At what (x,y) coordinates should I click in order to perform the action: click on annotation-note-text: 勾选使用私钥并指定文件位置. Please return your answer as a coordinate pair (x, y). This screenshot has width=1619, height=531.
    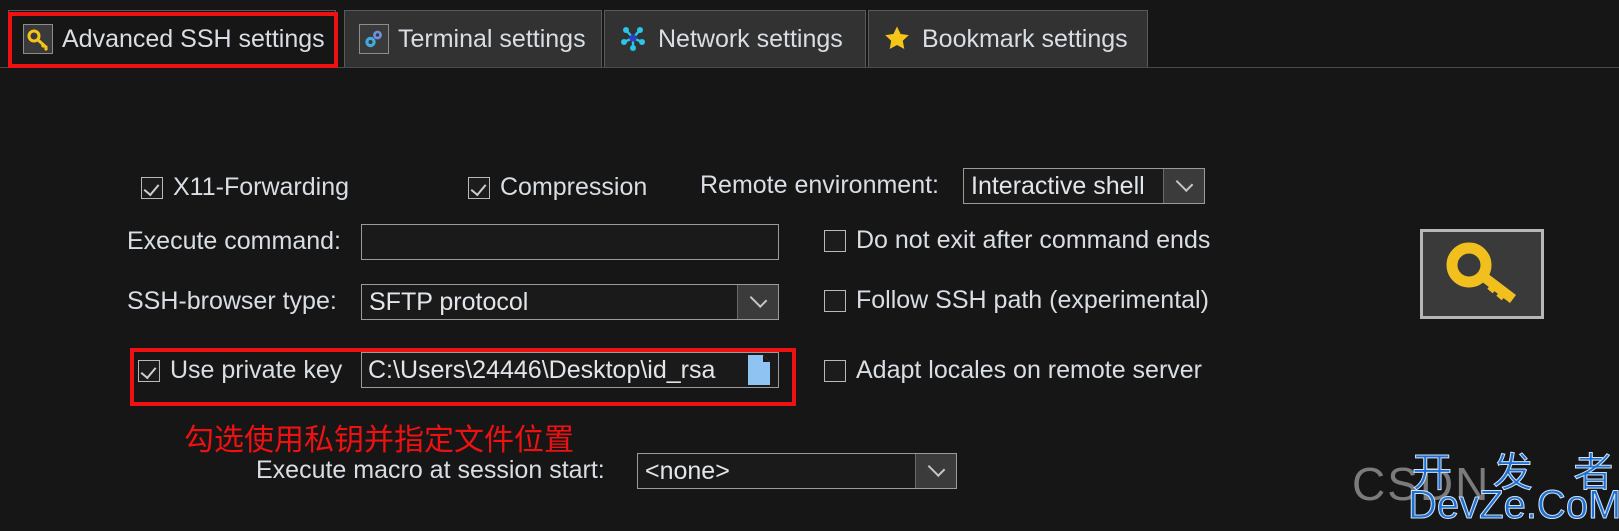
    Looking at the image, I should click on (379, 440).